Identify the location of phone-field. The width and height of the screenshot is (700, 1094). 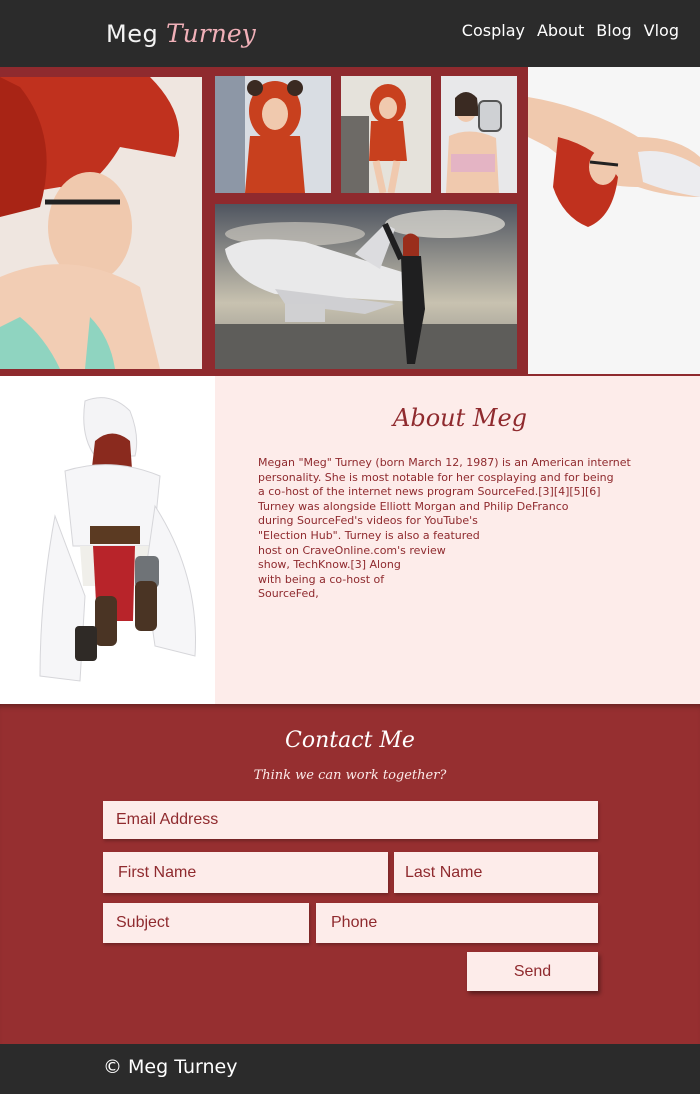
(457, 923).